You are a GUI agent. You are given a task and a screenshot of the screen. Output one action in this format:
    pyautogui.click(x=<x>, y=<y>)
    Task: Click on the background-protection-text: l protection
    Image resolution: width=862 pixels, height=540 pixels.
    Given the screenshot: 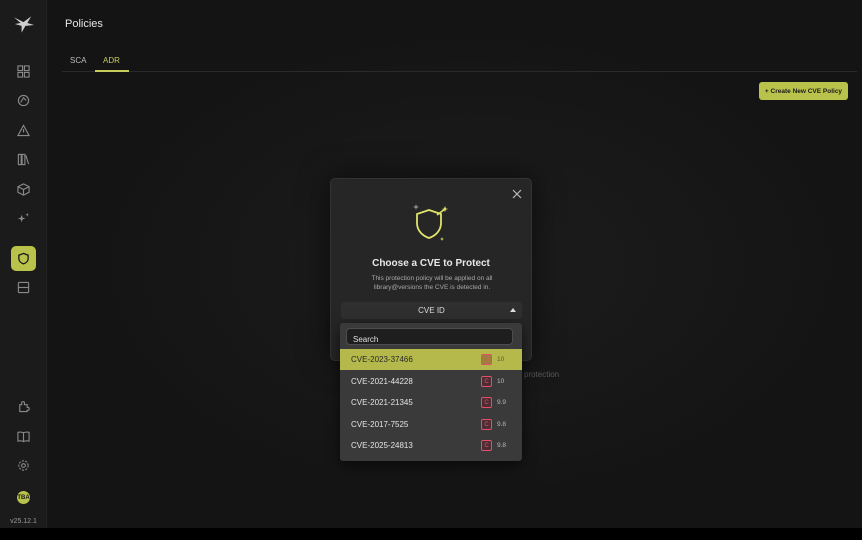 What is the action you would take?
    pyautogui.click(x=540, y=374)
    